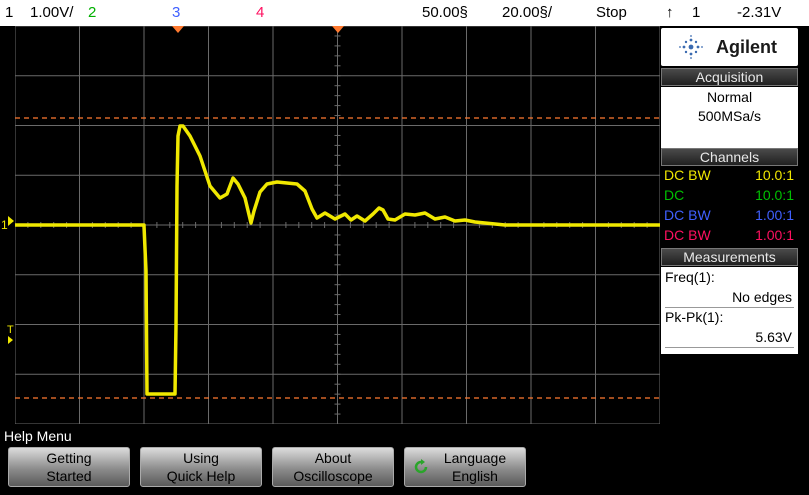 This screenshot has width=809, height=495. I want to click on ch4-number: 4, so click(260, 13).